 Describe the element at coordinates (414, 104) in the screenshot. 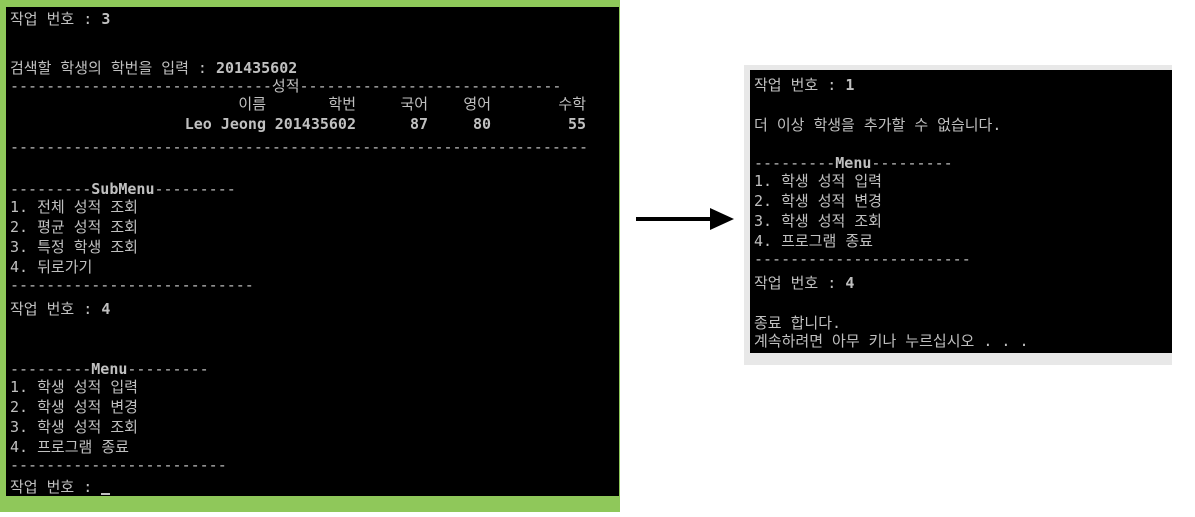

I see `table-header-korean: 국어` at that location.